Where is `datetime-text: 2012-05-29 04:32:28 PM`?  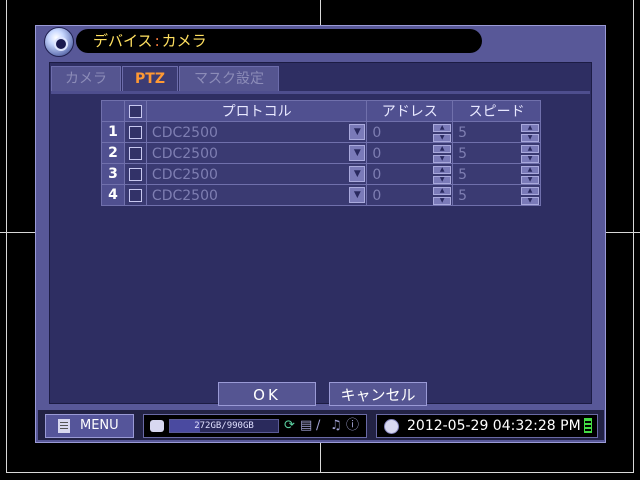 datetime-text: 2012-05-29 04:32:28 PM is located at coordinates (494, 426).